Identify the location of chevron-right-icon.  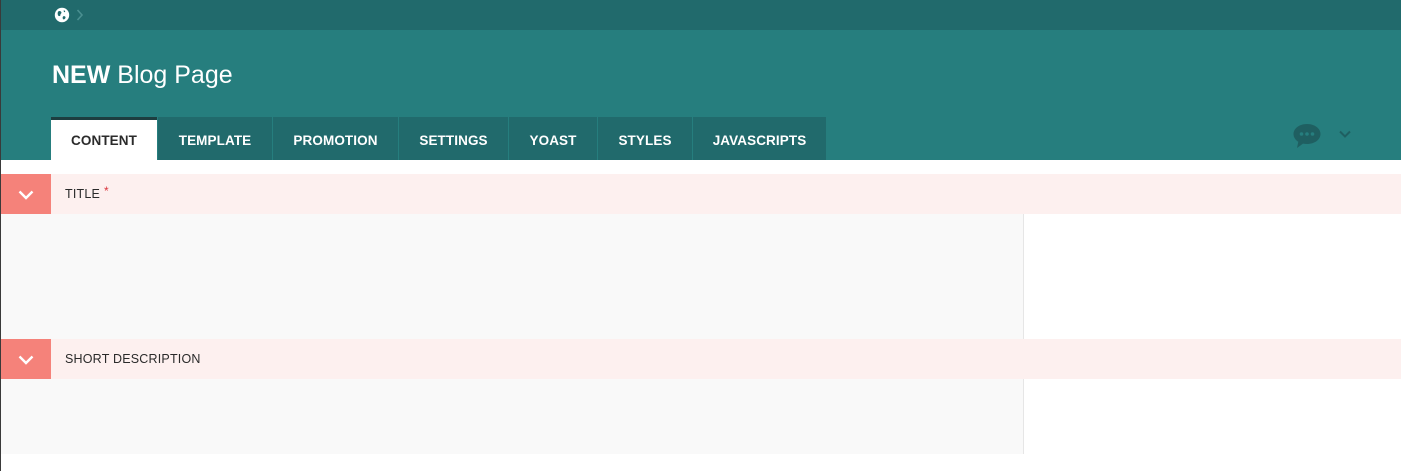
(80, 15).